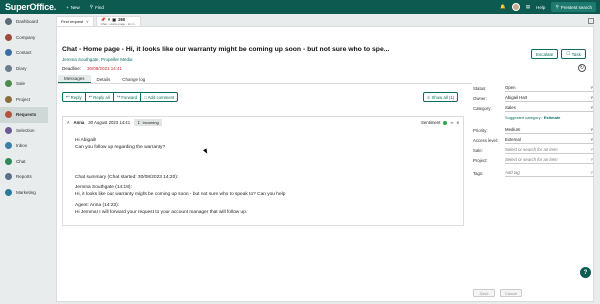 The height and width of the screenshot is (304, 600). I want to click on tags-placeholder: Add tag, so click(512, 172).